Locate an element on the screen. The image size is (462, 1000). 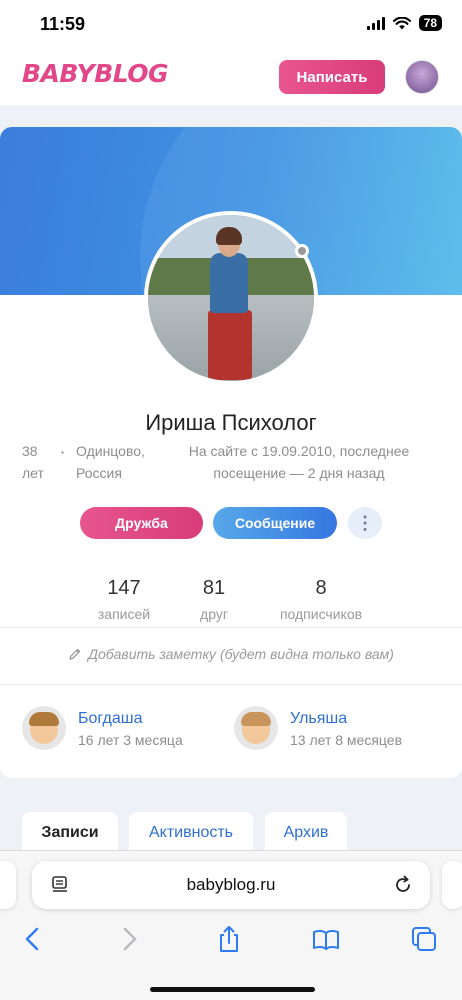
signal-icon is located at coordinates (375, 23).